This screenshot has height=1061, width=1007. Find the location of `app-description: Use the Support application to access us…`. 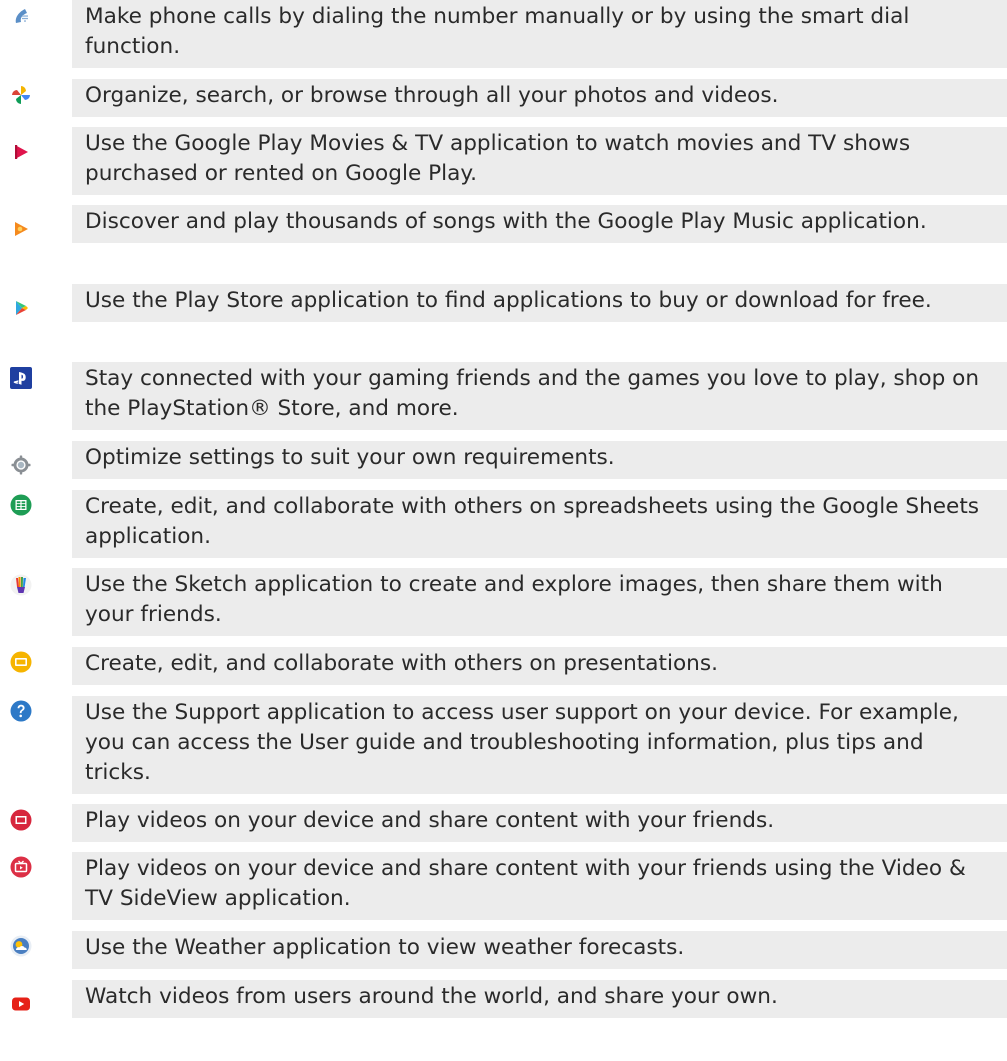

app-description: Use the Support application to access us… is located at coordinates (539, 745).